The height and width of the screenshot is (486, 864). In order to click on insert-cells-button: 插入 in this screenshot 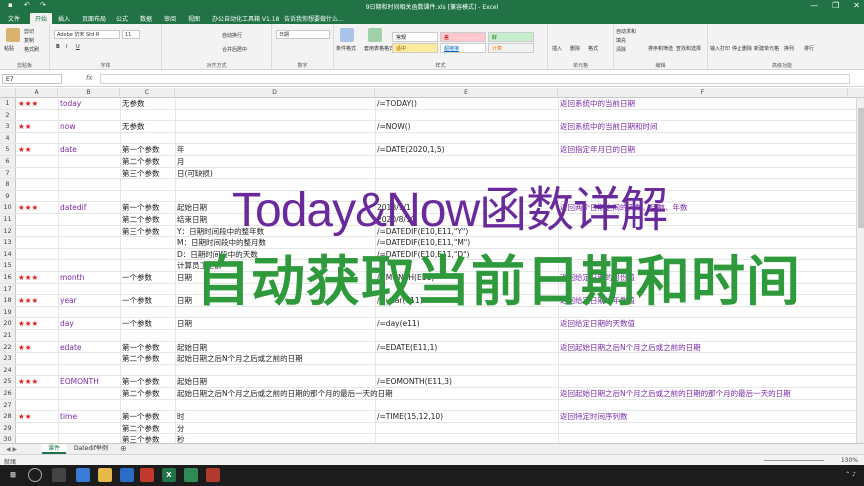, I will do `click(557, 48)`.